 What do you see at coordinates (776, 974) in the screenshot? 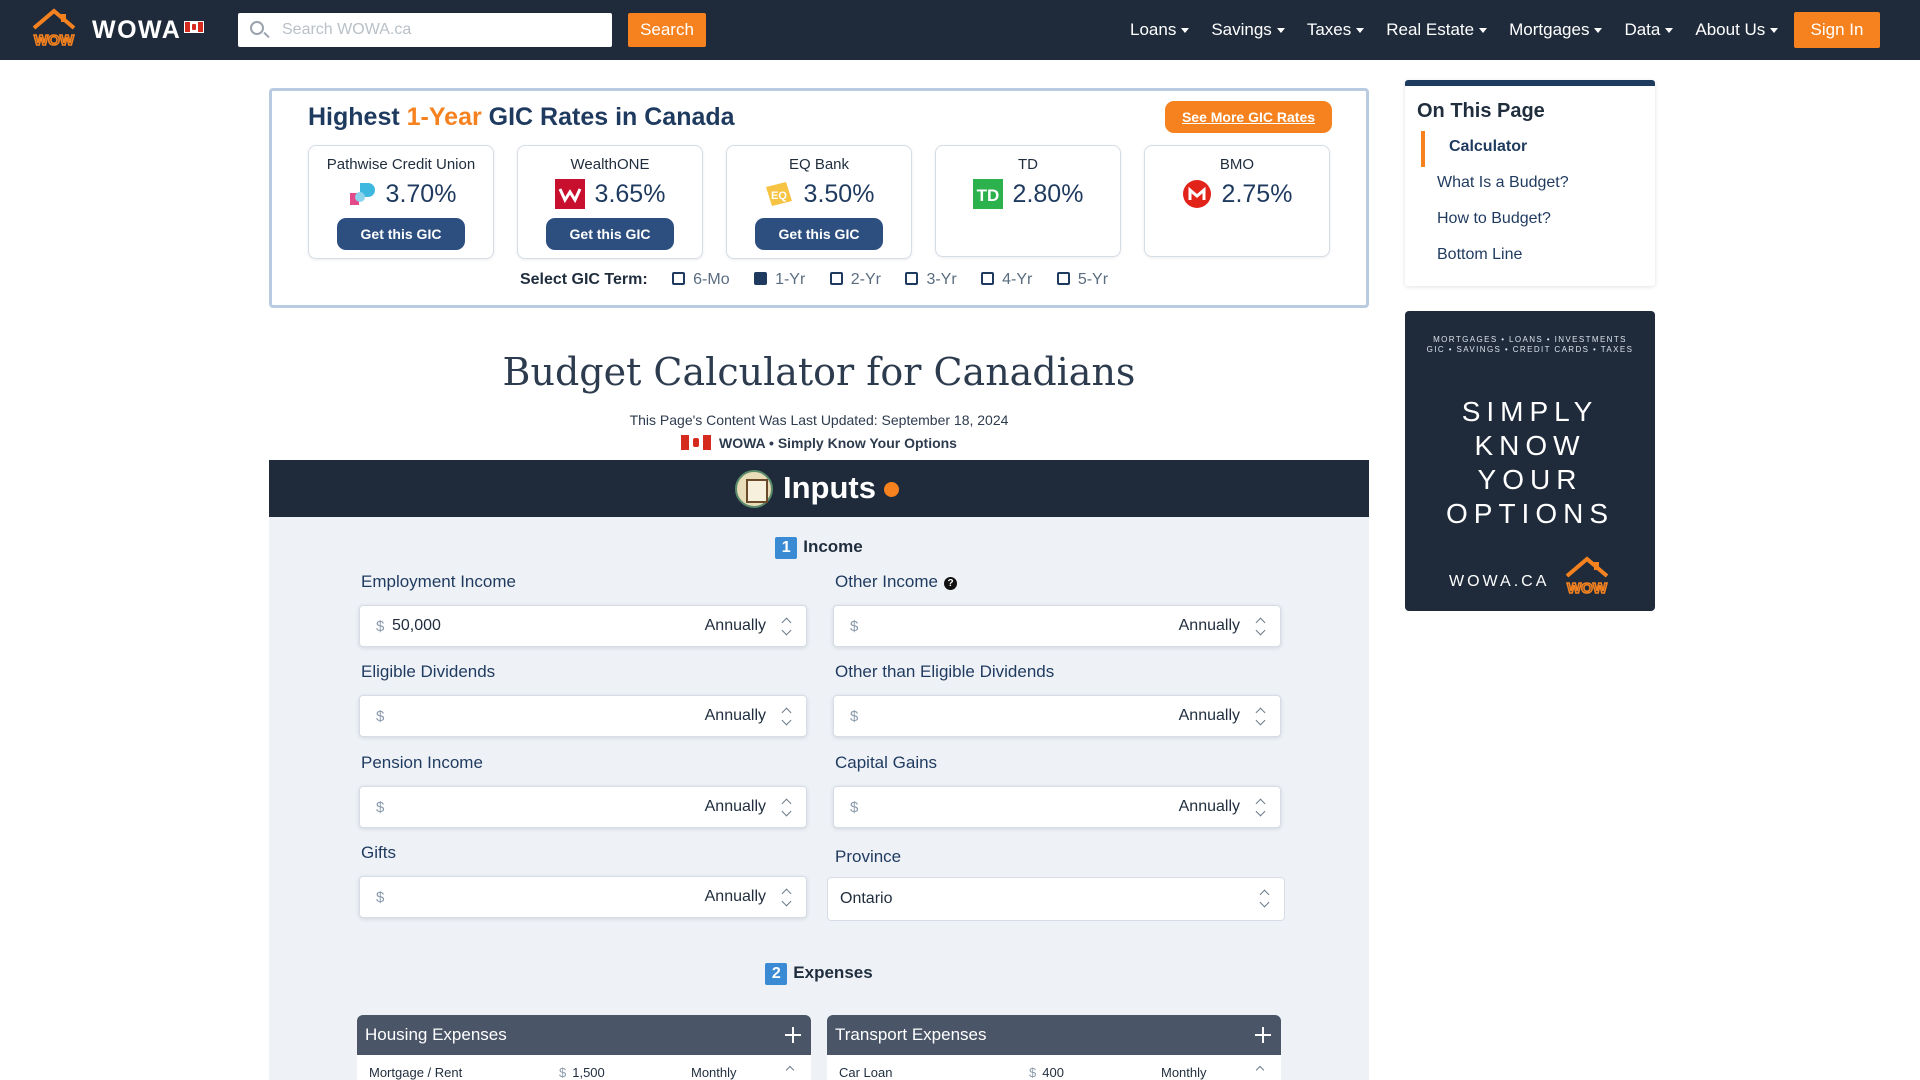
I see `step-number-badge: 2` at bounding box center [776, 974].